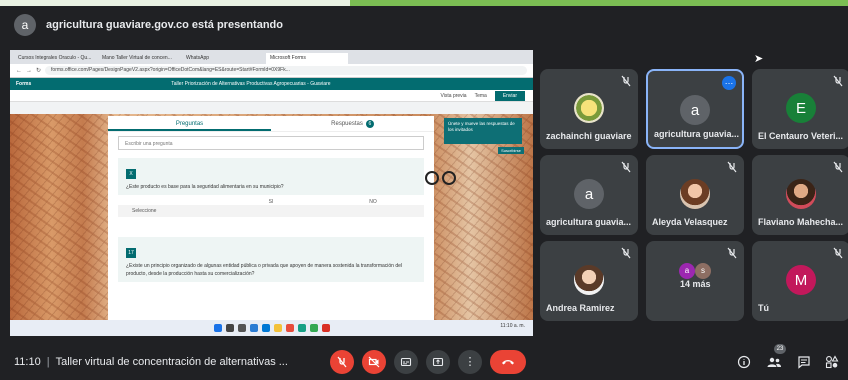 Image resolution: width=848 pixels, height=380 pixels. Describe the element at coordinates (374, 362) in the screenshot. I see `camera-toggle-button` at that location.